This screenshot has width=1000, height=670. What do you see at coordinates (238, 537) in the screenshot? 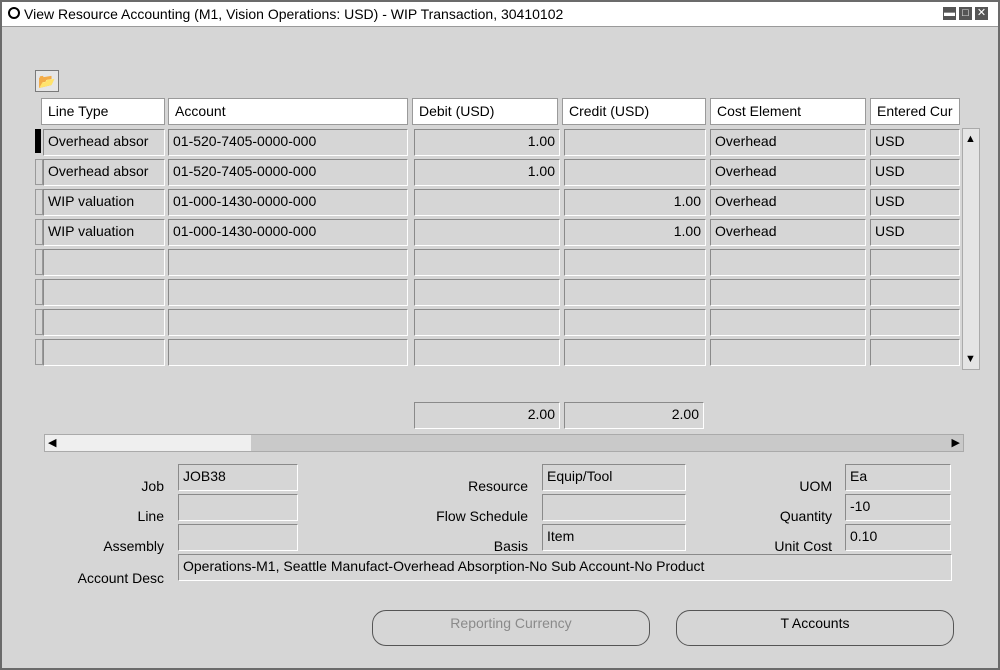
I see `assembly-field` at bounding box center [238, 537].